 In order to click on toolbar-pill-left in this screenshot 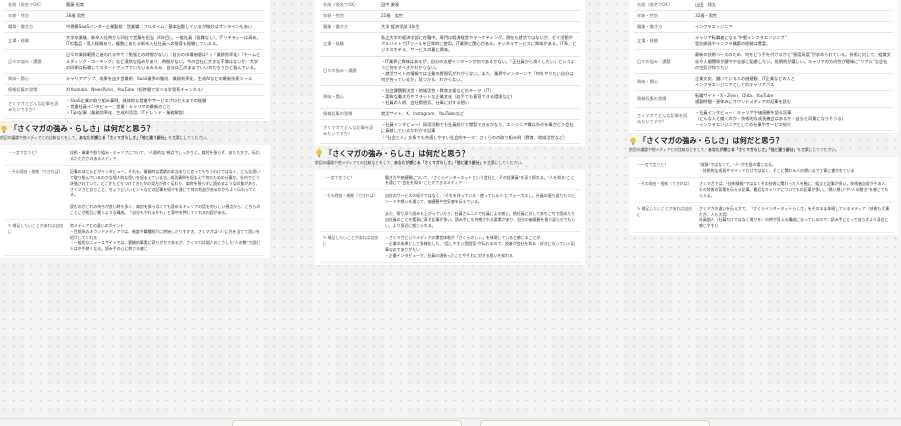, I will do `click(347, 423)`.